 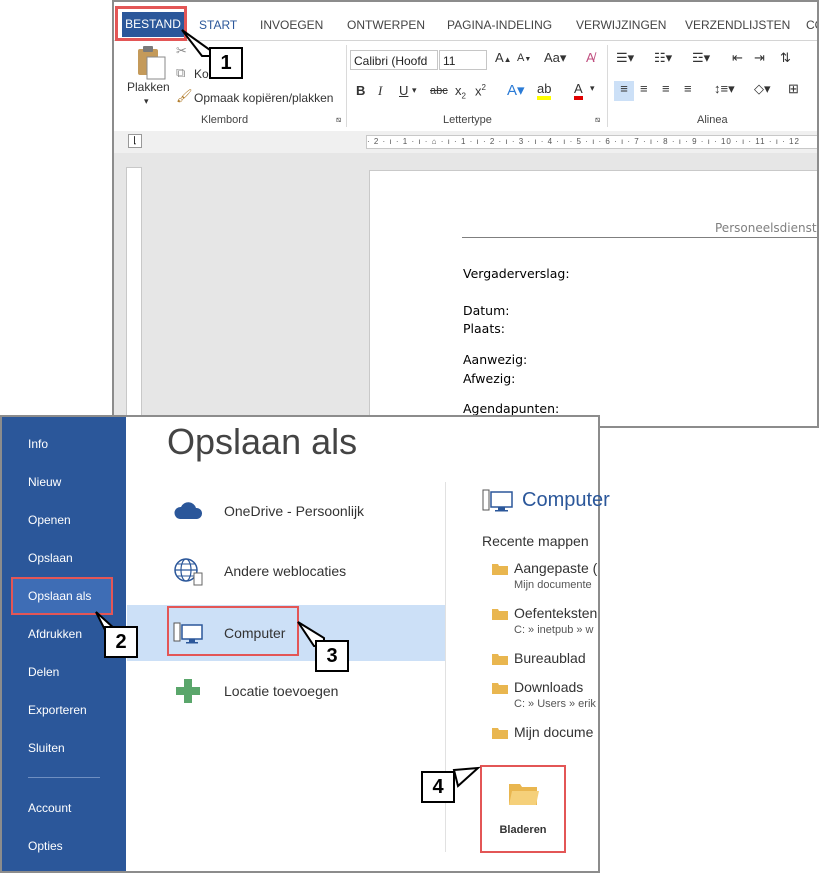 What do you see at coordinates (263, 98) in the screenshot?
I see `format-painter-label: Opmaak kopiëren/plakken` at bounding box center [263, 98].